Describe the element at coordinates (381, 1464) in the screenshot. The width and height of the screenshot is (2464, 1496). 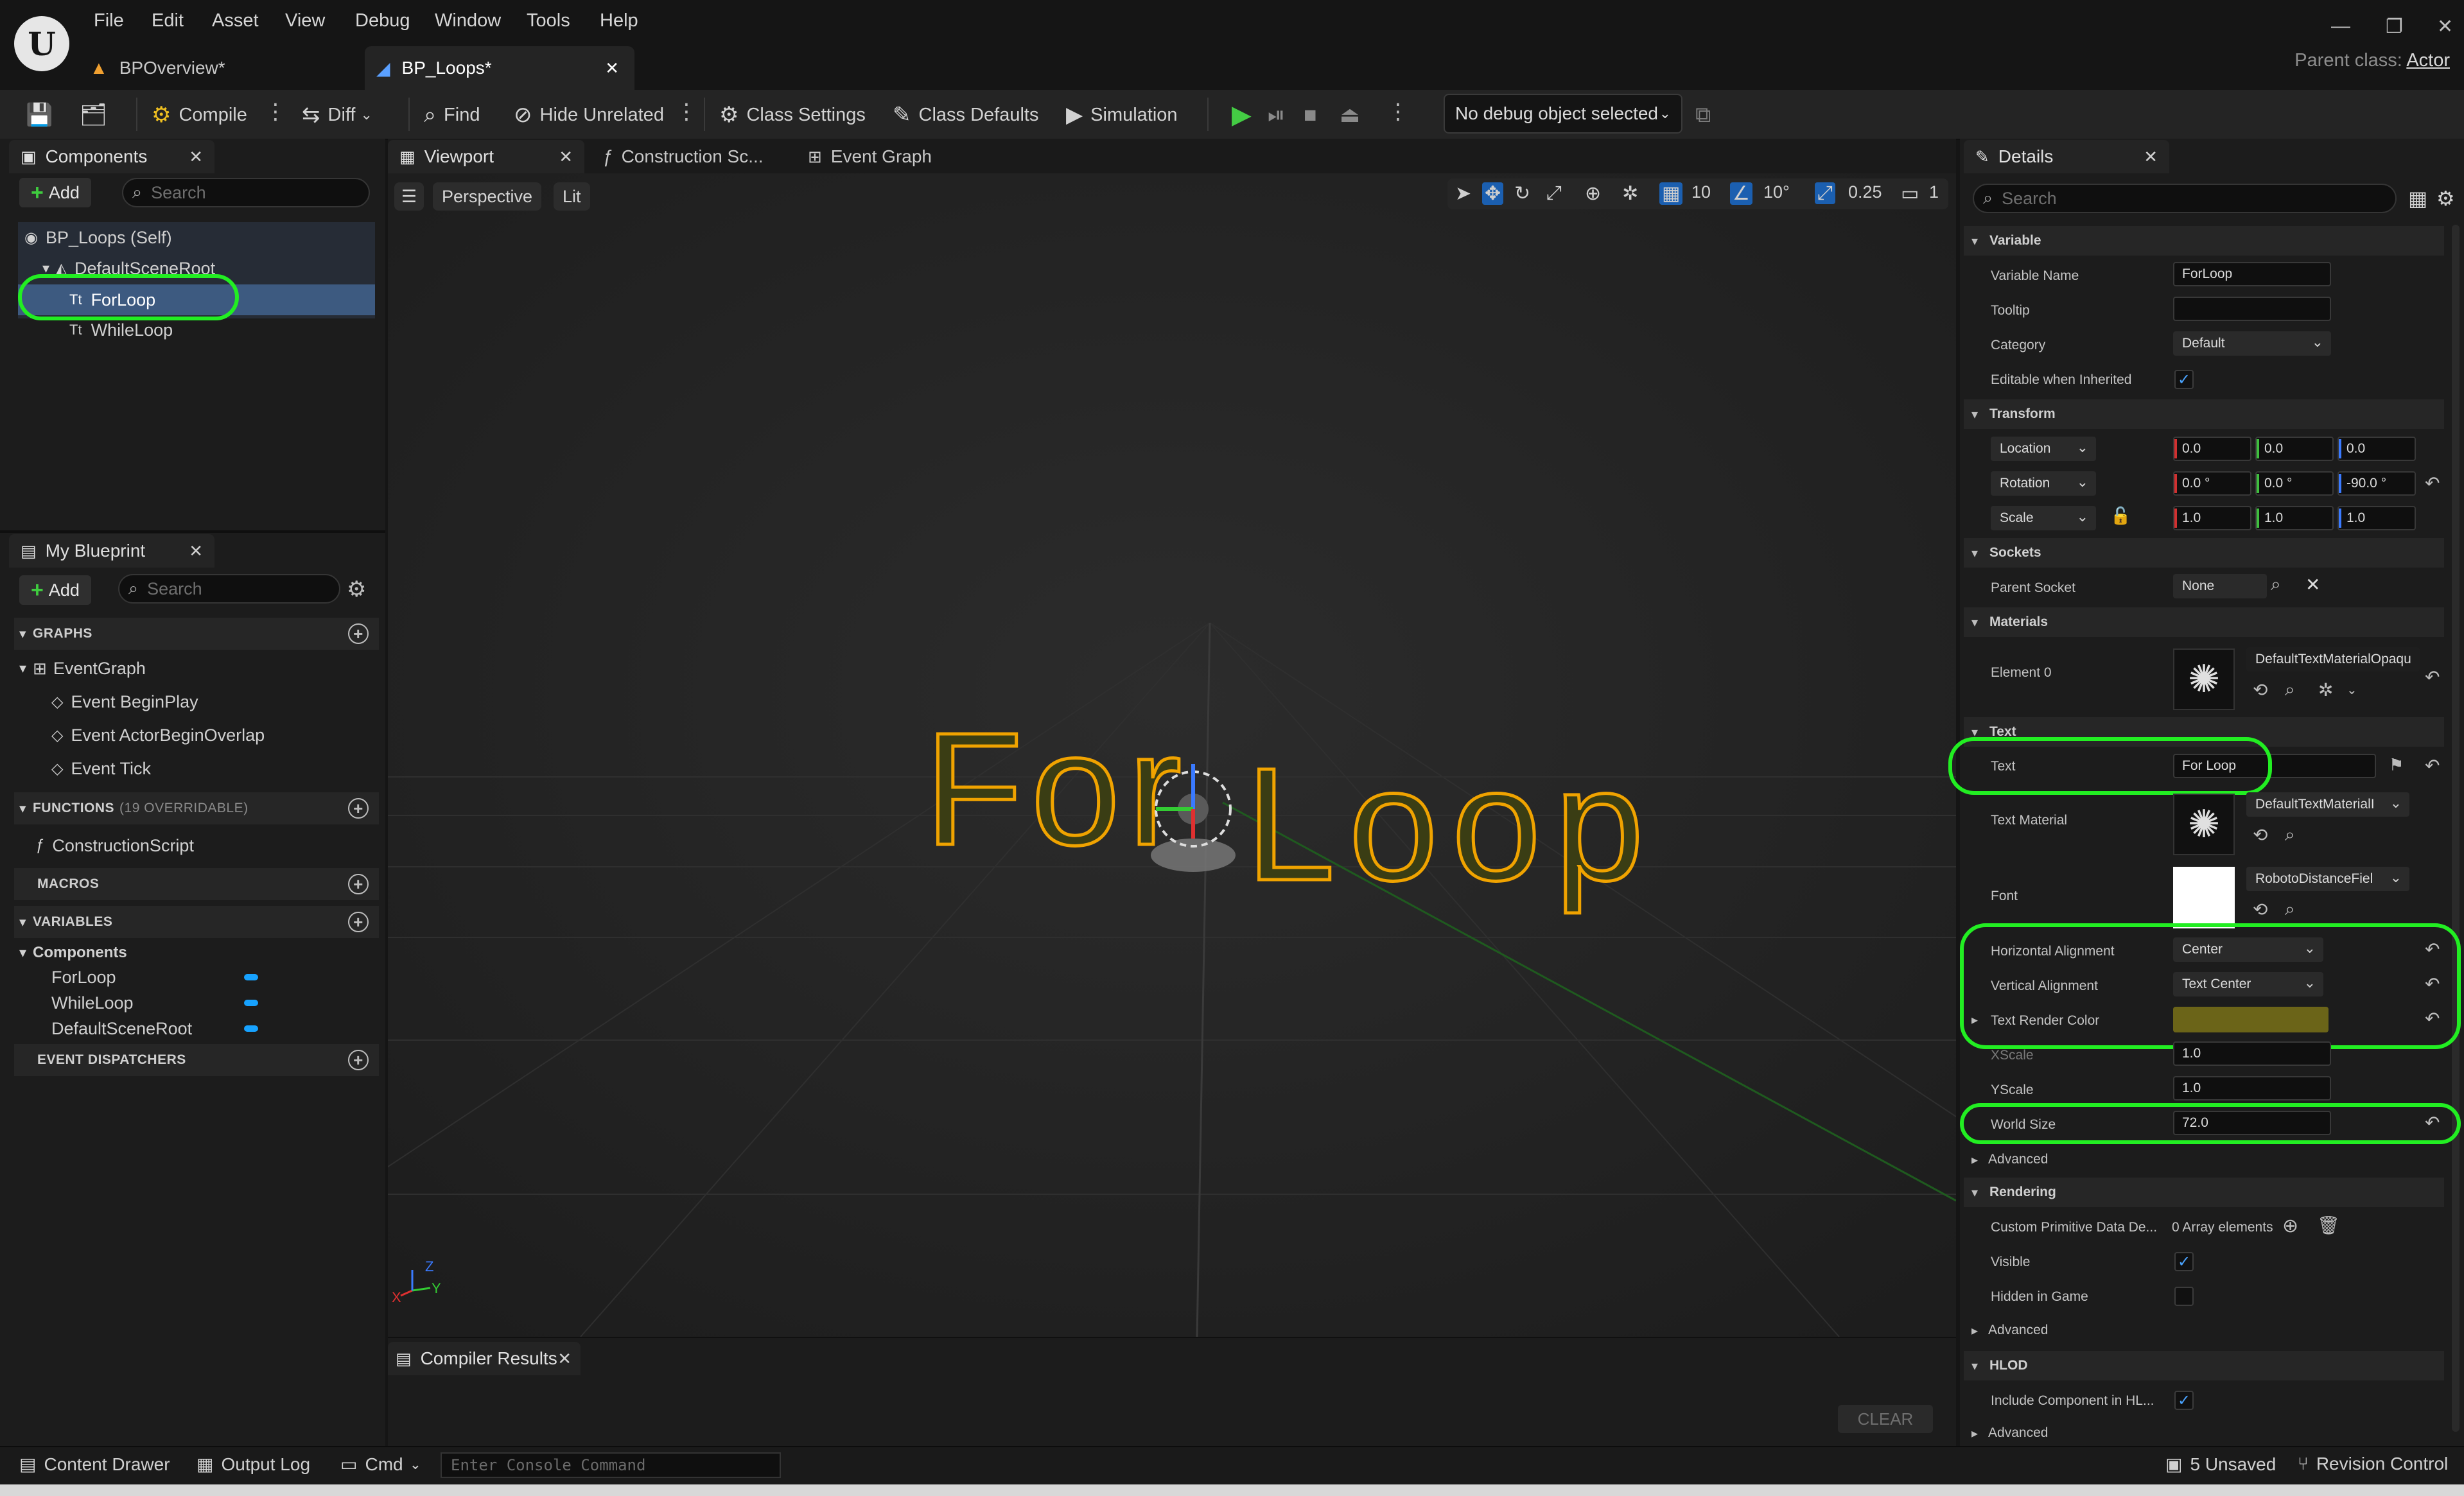
I see `cmd-select: ▭ Cmd ⌄` at that location.